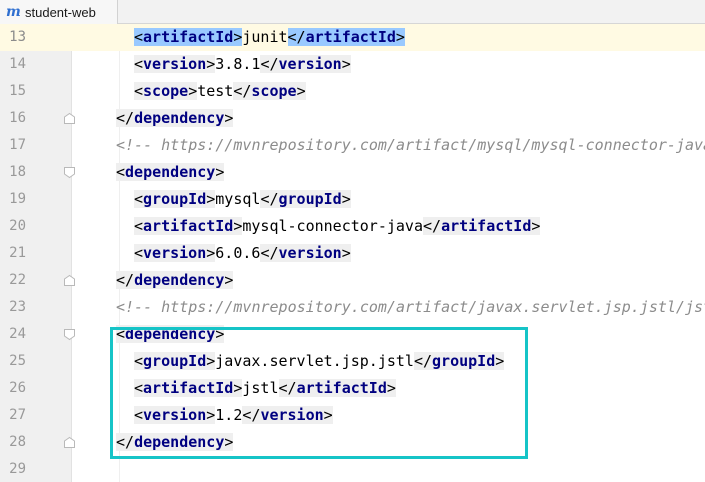 The height and width of the screenshot is (482, 705). Describe the element at coordinates (13, 442) in the screenshot. I see `line-number: 28` at that location.